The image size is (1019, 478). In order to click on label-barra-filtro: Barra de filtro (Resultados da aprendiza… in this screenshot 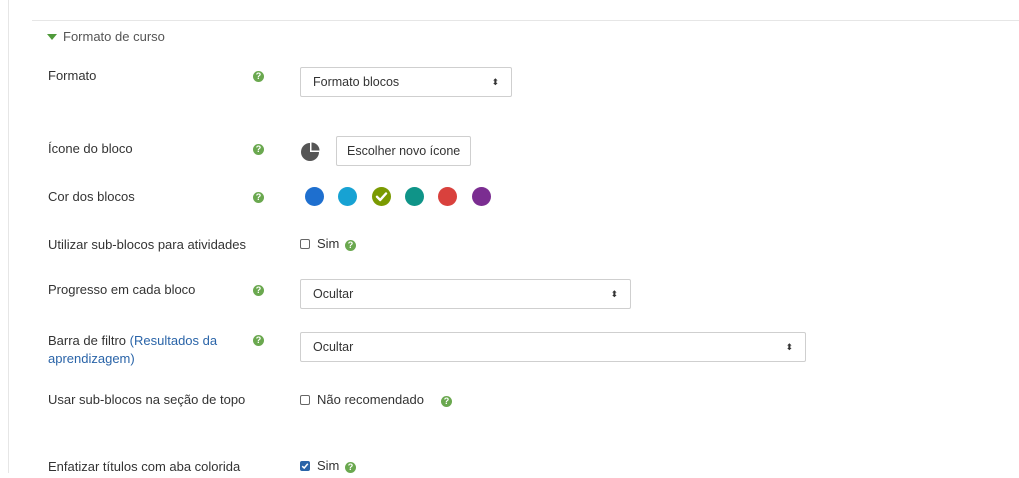, I will do `click(145, 350)`.